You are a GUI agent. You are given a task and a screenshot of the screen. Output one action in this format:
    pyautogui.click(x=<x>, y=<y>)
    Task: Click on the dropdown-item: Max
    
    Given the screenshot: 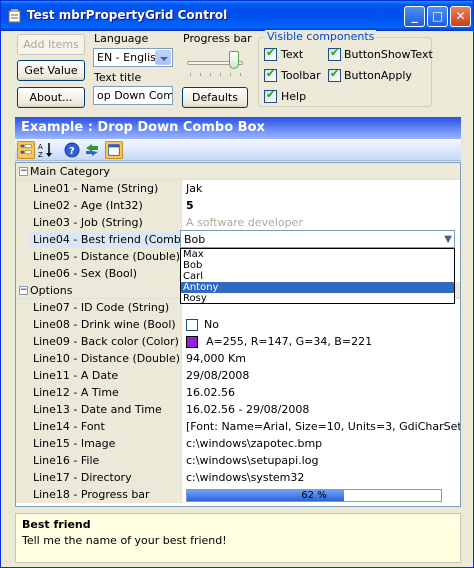 What is the action you would take?
    pyautogui.click(x=317, y=254)
    